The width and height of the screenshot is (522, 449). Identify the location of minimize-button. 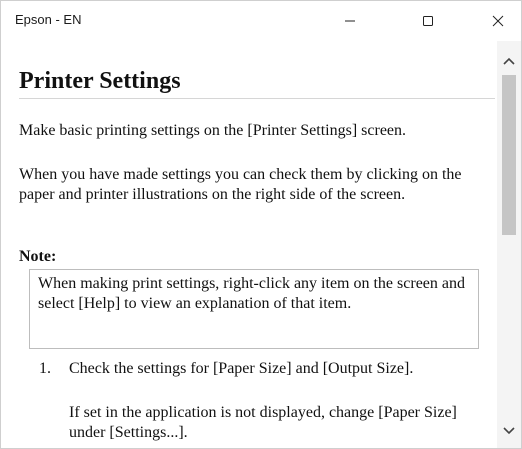
(350, 21).